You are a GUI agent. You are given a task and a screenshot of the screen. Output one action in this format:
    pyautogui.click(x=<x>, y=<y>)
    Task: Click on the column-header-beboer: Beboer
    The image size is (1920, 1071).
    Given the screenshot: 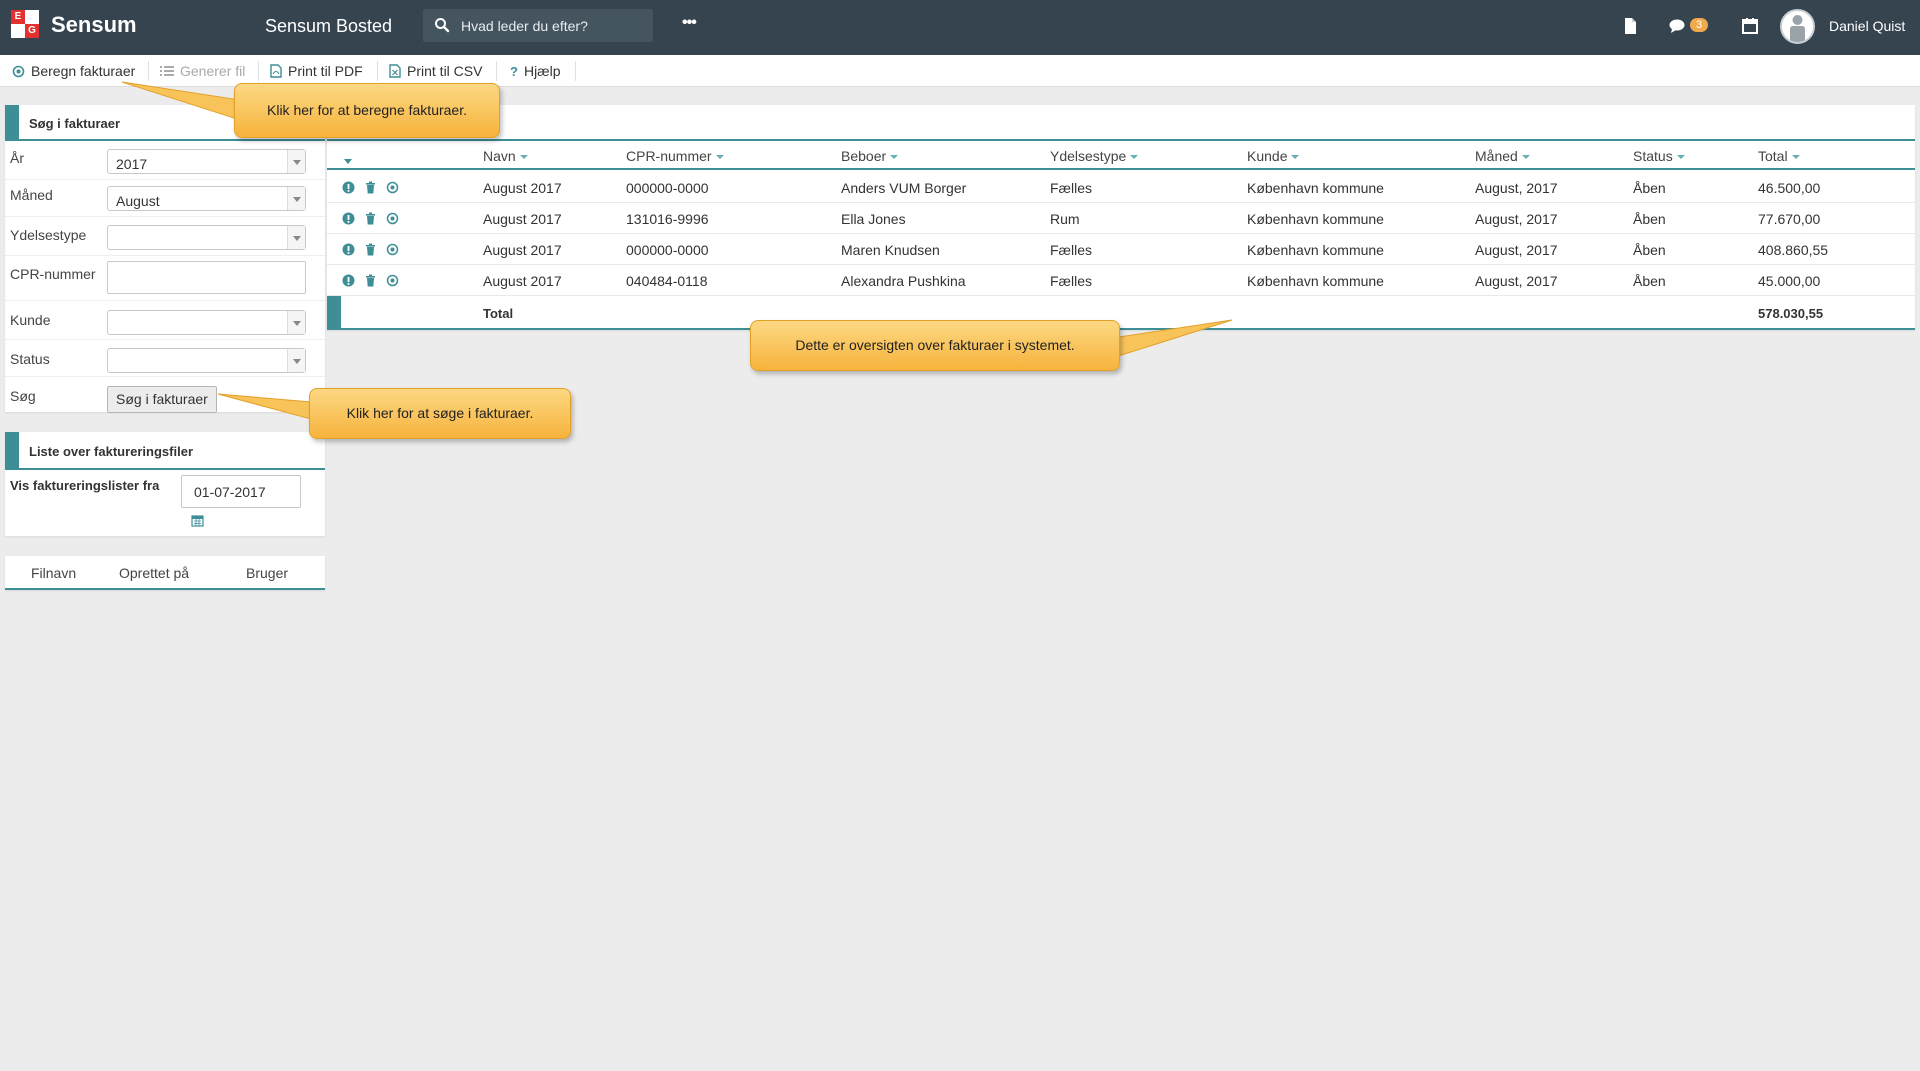 What is the action you would take?
    pyautogui.click(x=870, y=156)
    